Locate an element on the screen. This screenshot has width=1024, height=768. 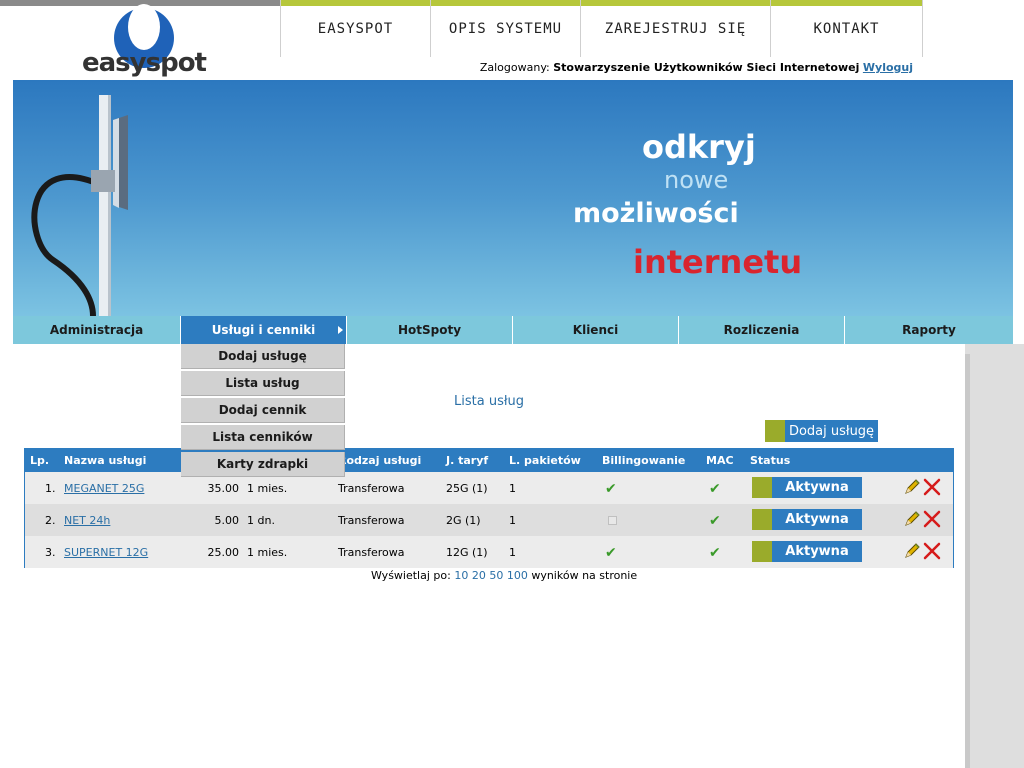
submenu-dodaj-usluge: Dodaj usługę is located at coordinates (263, 356).